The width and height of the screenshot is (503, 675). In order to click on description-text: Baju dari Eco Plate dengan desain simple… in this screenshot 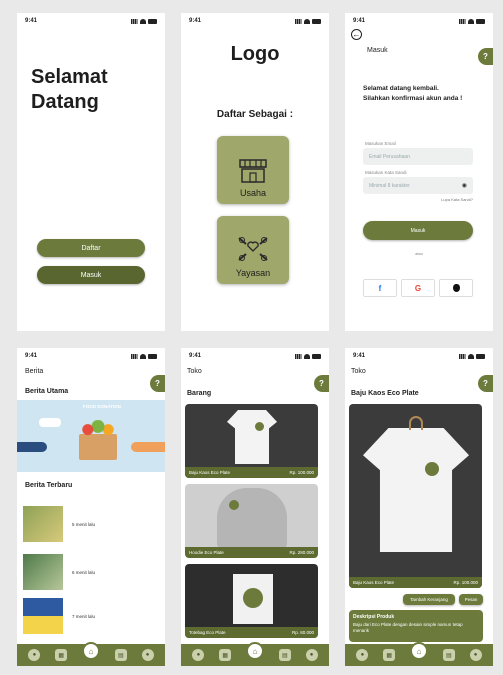, I will do `click(408, 627)`.